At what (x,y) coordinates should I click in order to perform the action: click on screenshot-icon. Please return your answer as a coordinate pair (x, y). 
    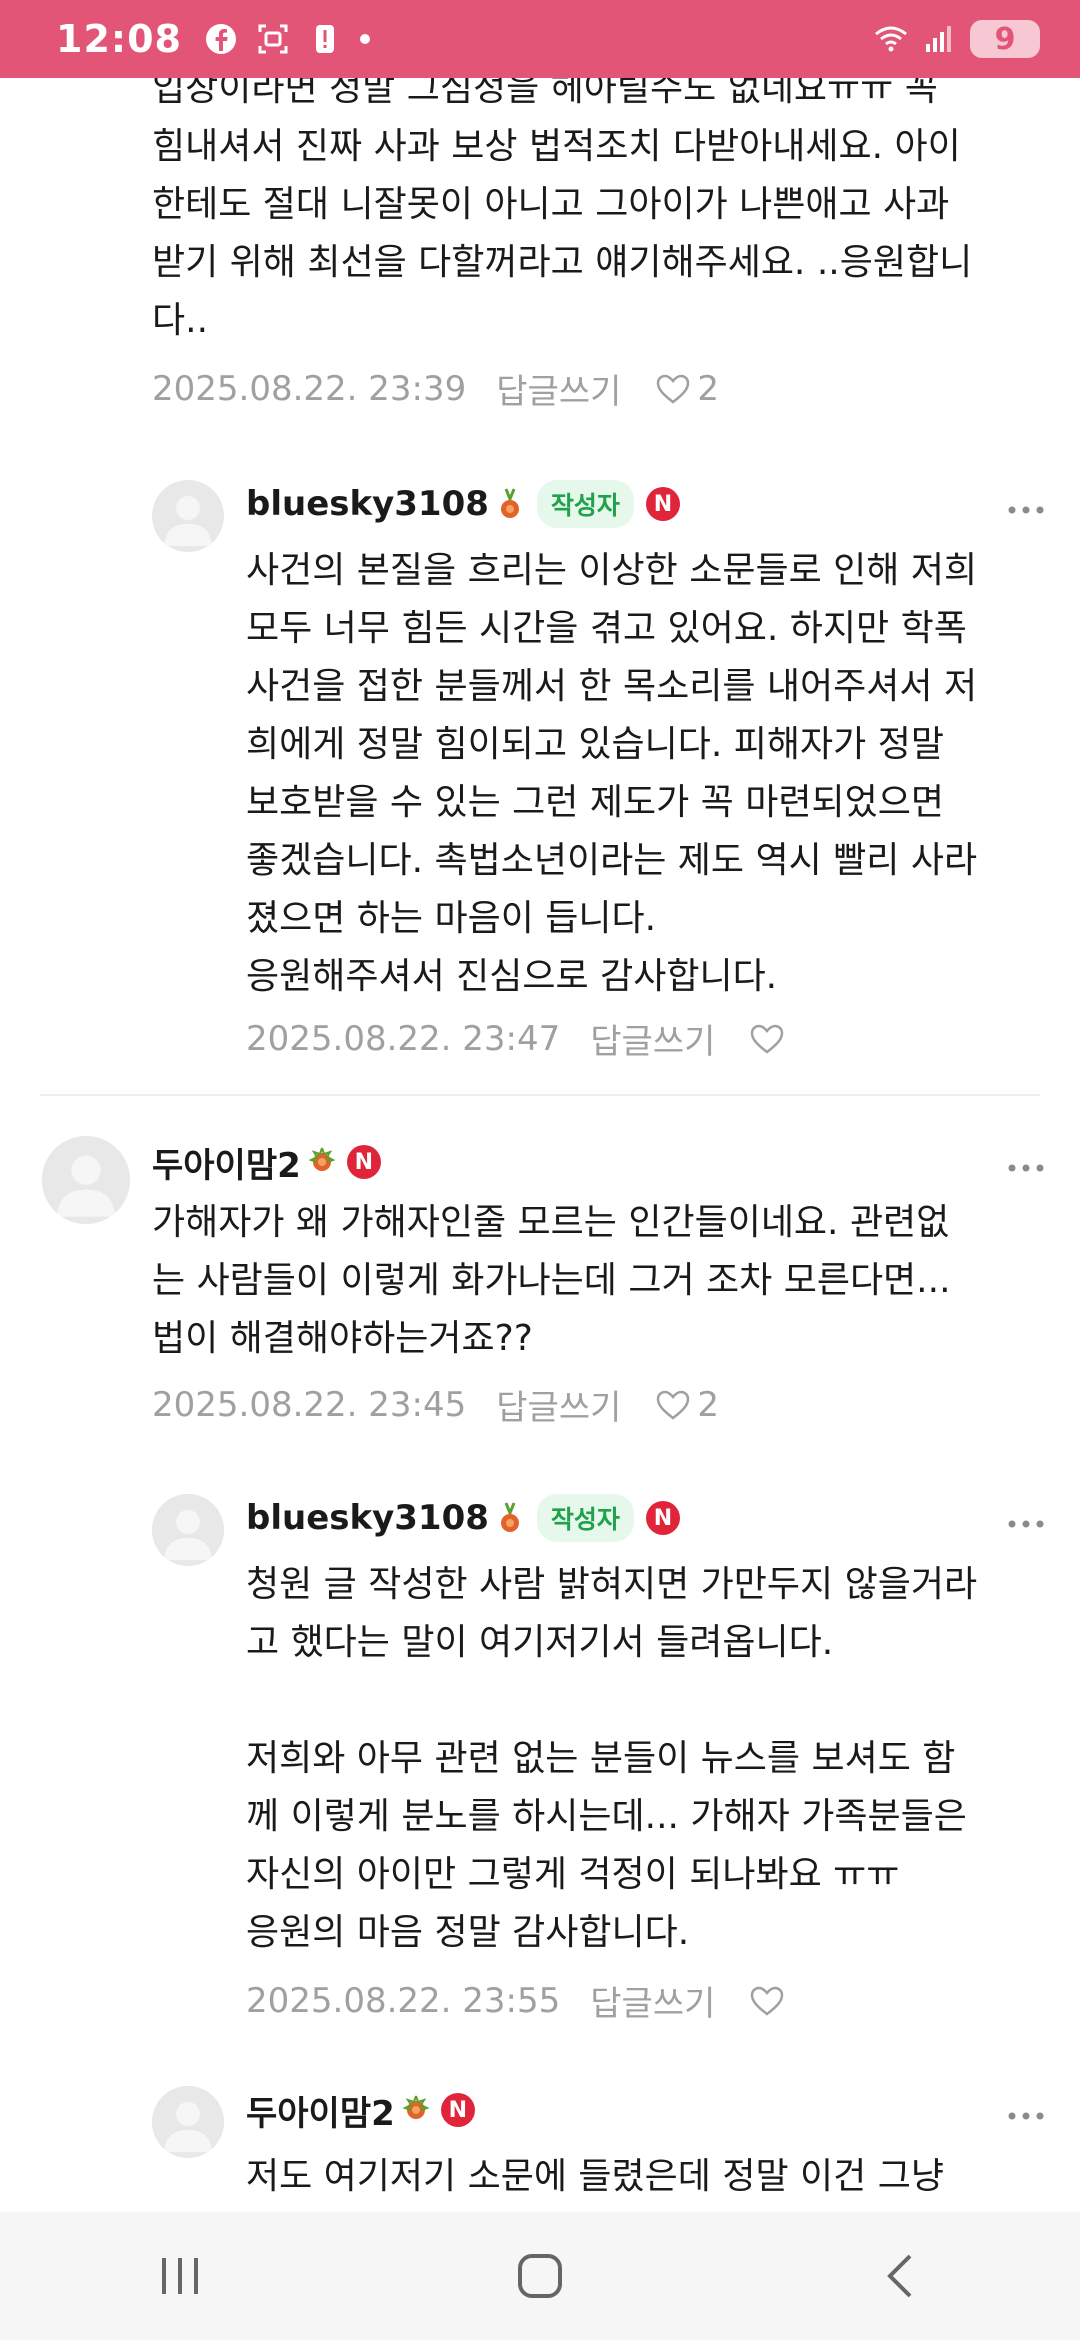
    Looking at the image, I should click on (273, 39).